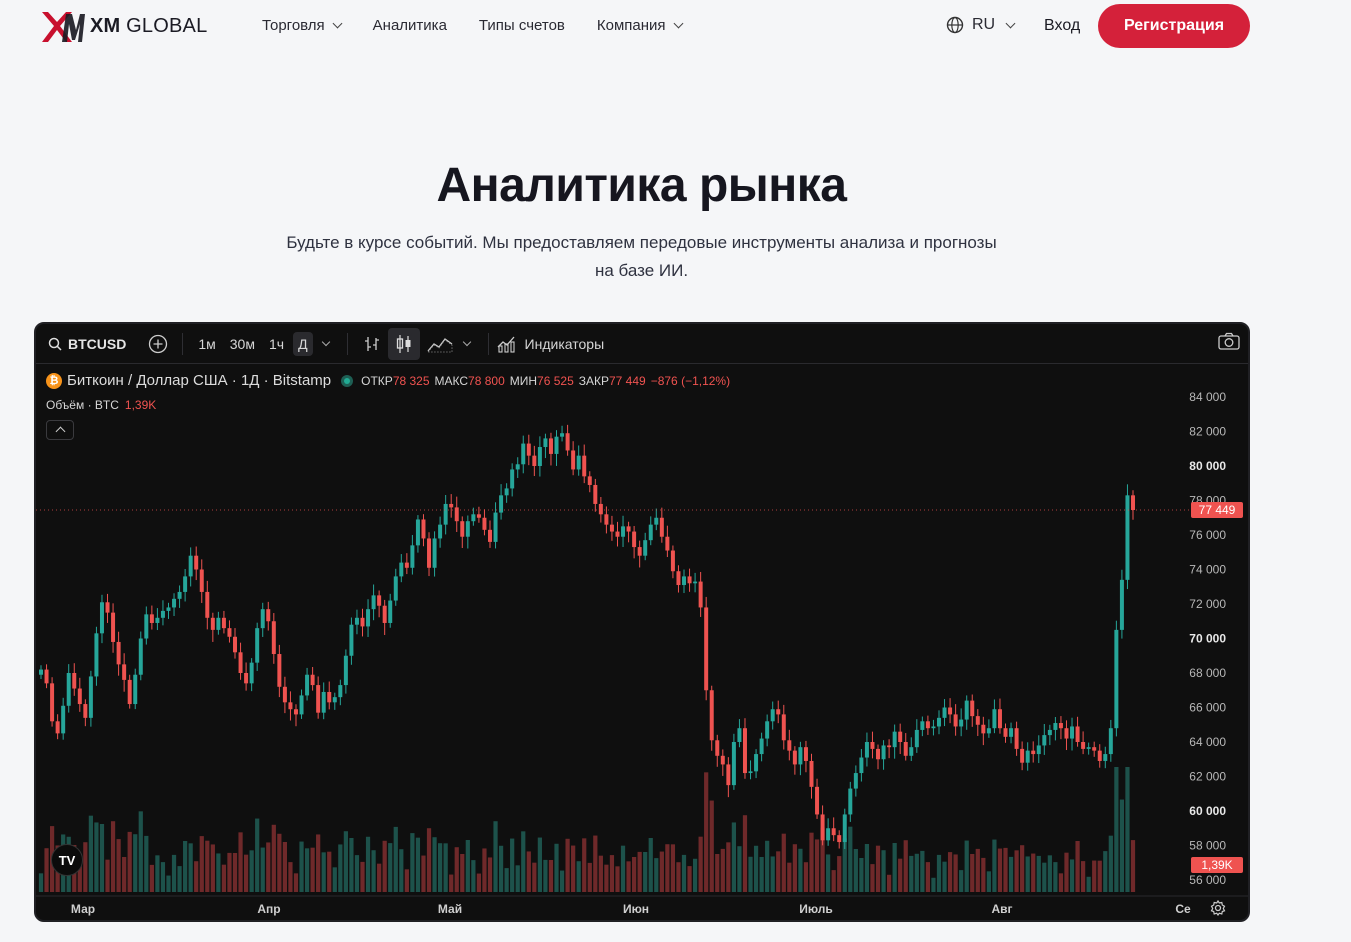  Describe the element at coordinates (486, 380) in the screenshot. I see `legend-high-value: 78 800` at that location.